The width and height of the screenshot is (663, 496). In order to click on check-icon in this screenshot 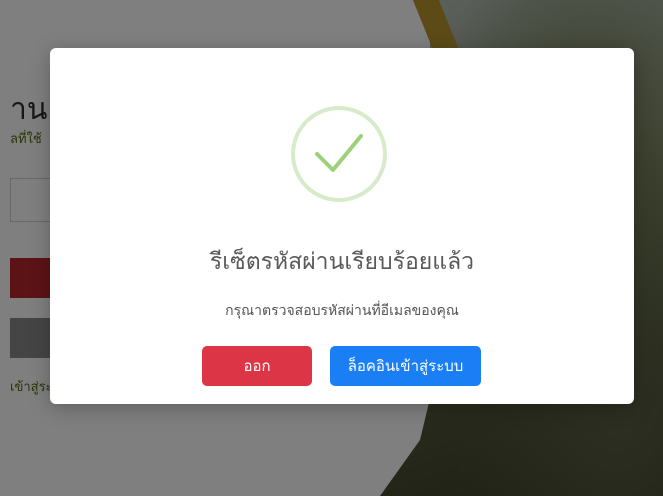, I will do `click(339, 154)`.